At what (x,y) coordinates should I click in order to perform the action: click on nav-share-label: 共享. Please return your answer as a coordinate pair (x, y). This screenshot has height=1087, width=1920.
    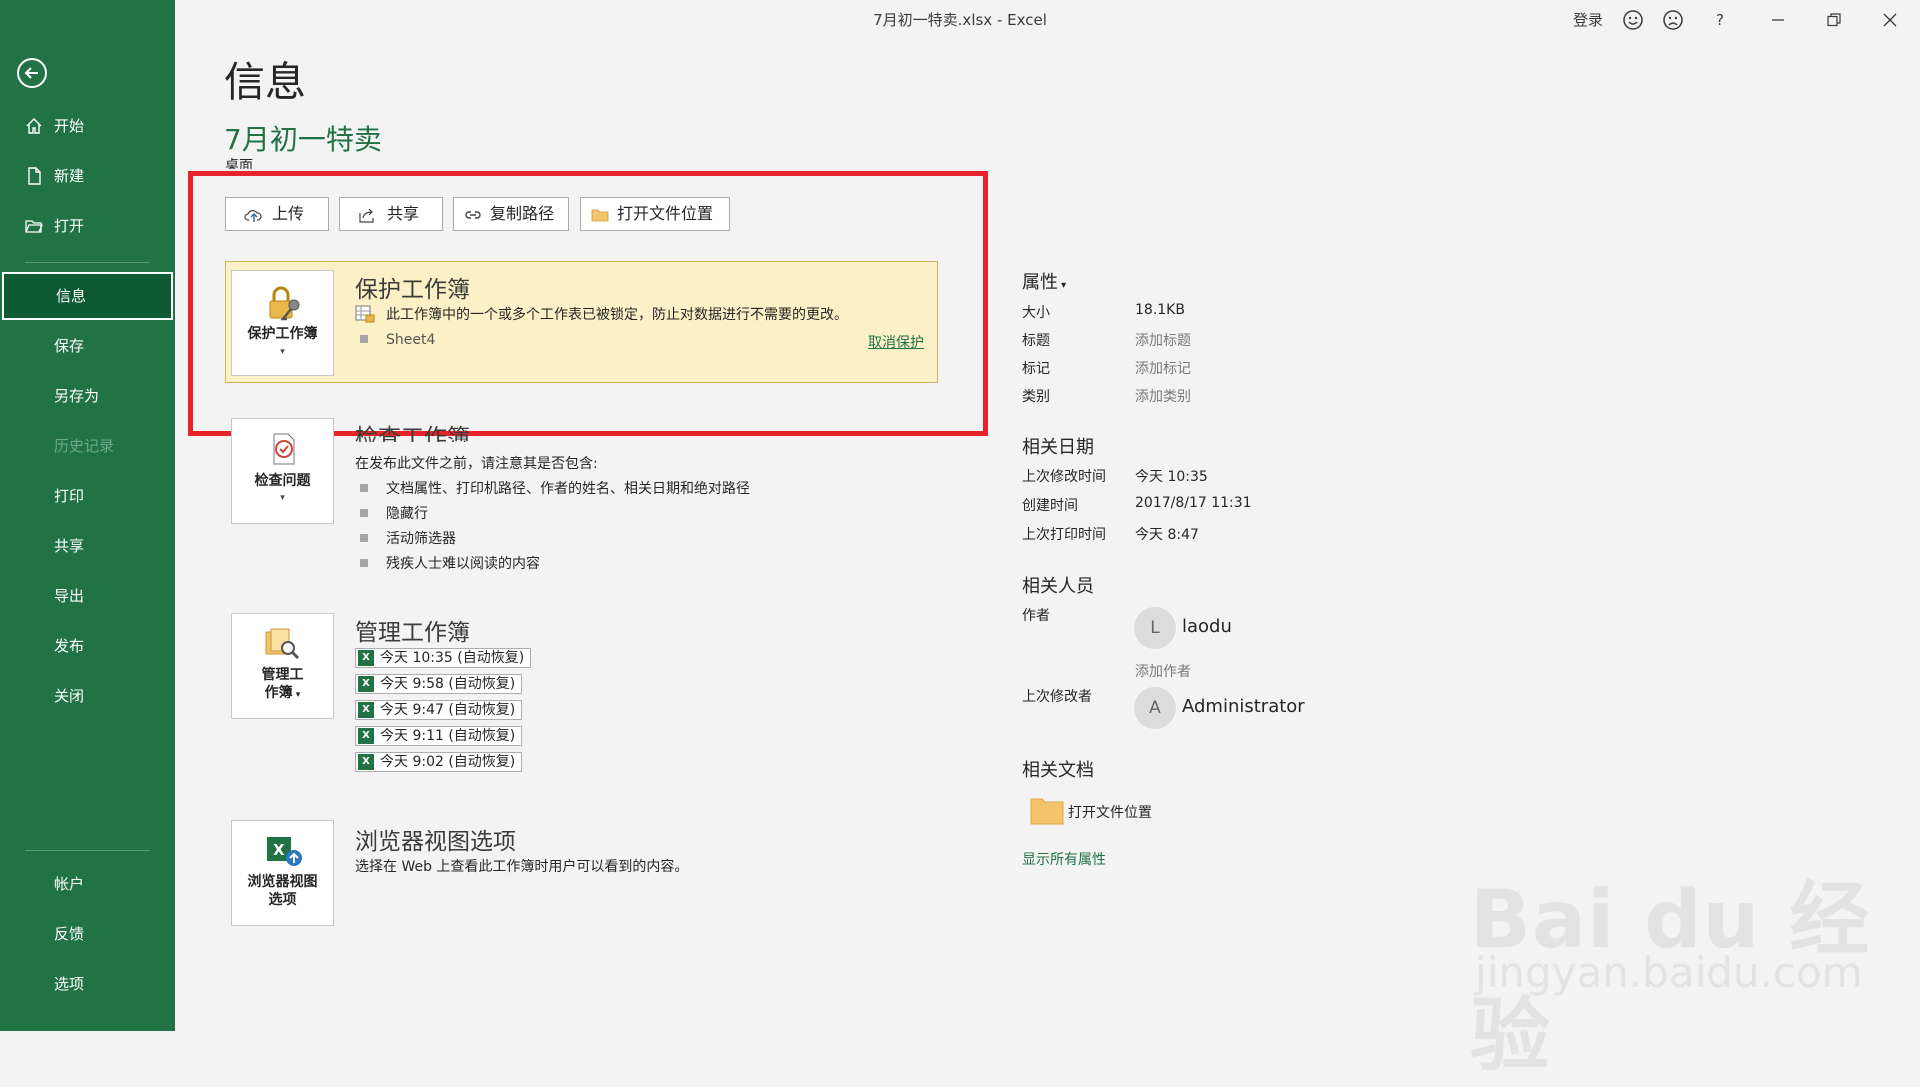
    Looking at the image, I should click on (69, 546).